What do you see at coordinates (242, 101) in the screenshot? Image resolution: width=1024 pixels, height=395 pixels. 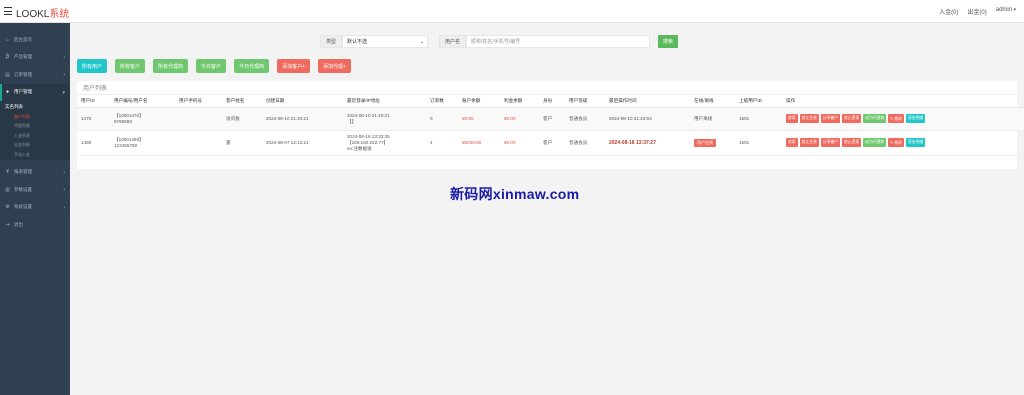 I see `col-name: 客户姓名` at bounding box center [242, 101].